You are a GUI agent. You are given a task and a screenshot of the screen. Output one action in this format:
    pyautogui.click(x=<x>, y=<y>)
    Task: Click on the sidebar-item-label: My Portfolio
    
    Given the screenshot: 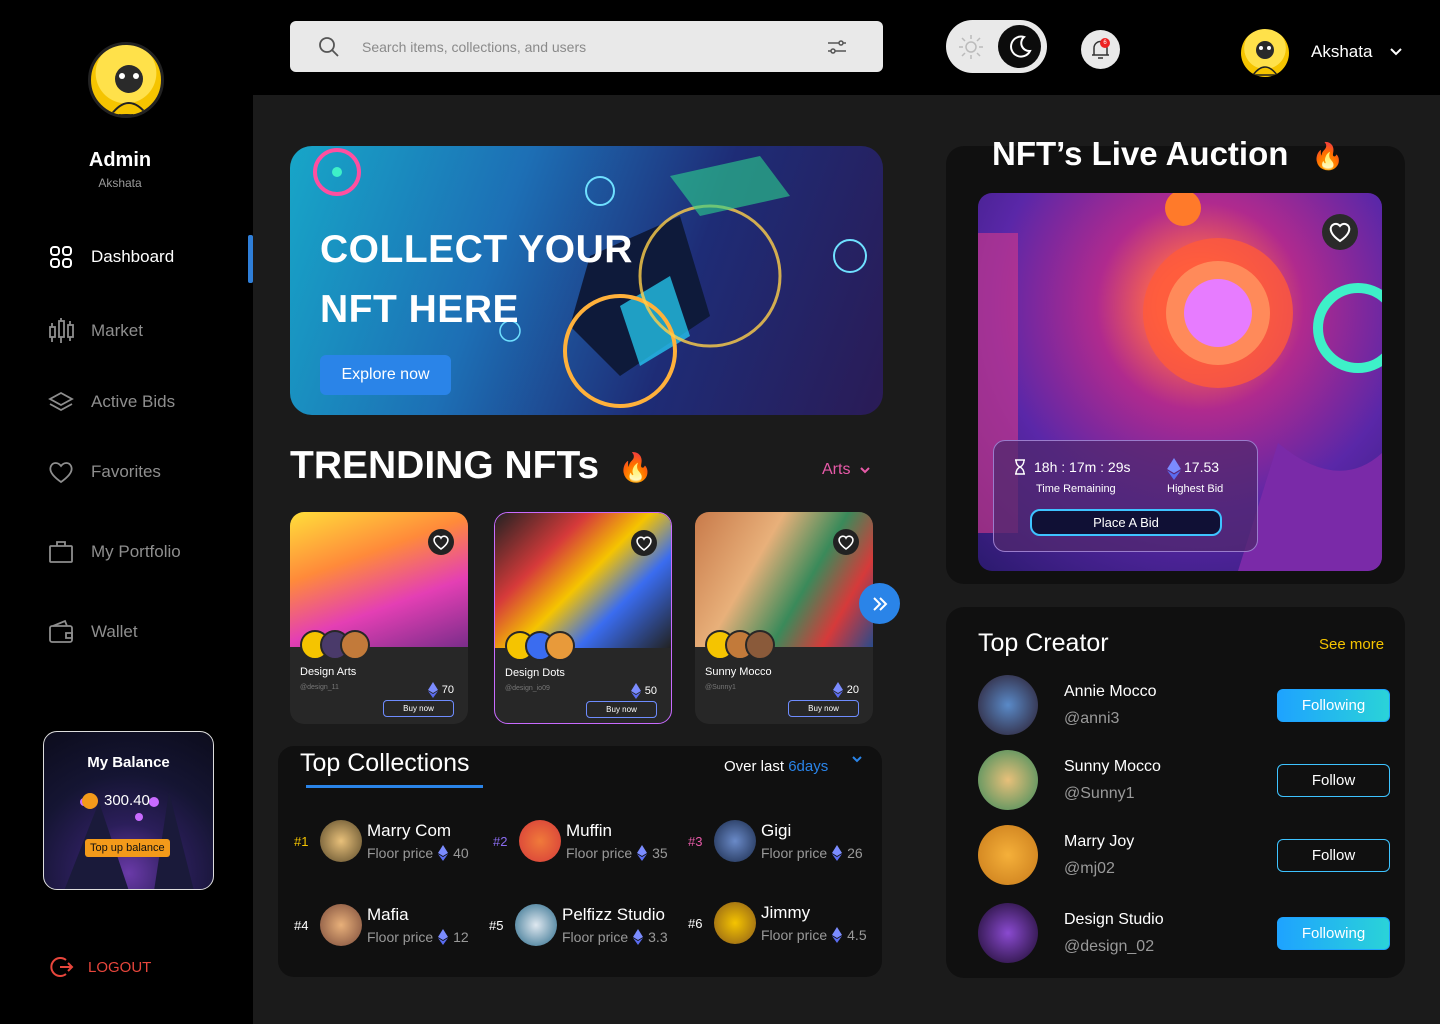 What is the action you would take?
    pyautogui.click(x=136, y=551)
    